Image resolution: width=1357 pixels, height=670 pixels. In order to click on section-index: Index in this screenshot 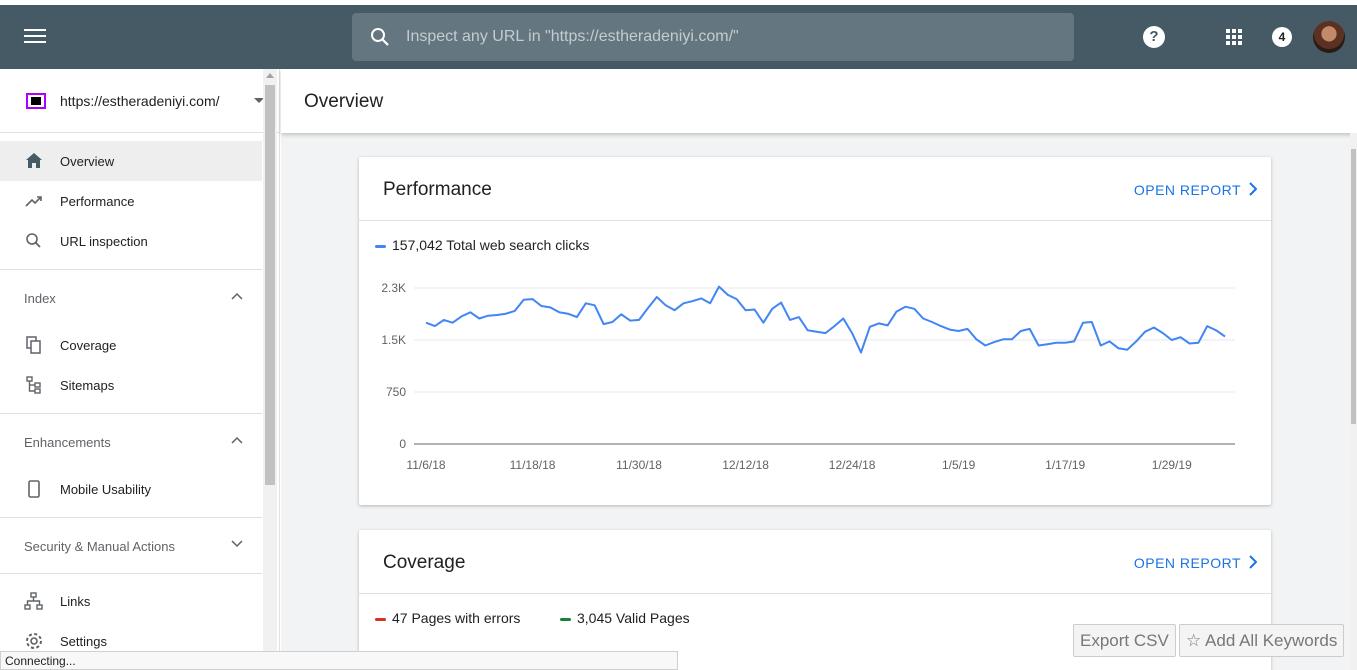, I will do `click(131, 297)`.